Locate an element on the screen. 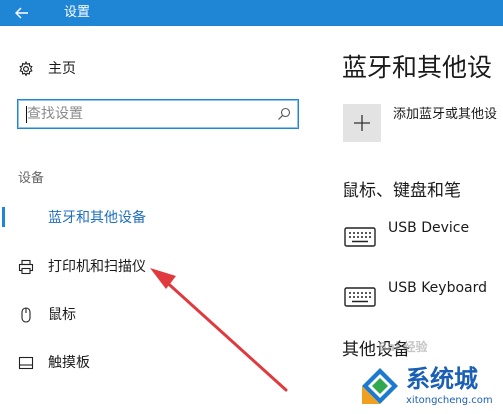 Image resolution: width=503 pixels, height=414 pixels. add-device-label: 添加蓝牙或其他设 is located at coordinates (445, 115).